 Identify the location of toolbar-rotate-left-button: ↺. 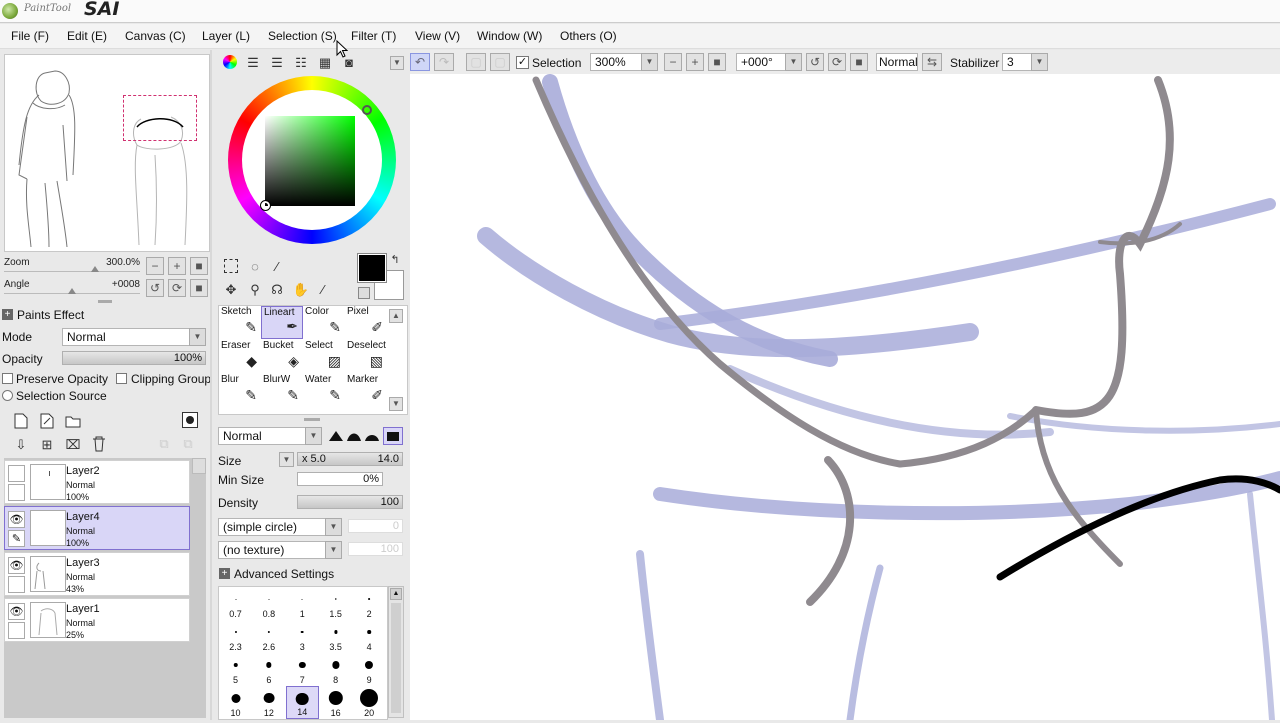
(815, 62).